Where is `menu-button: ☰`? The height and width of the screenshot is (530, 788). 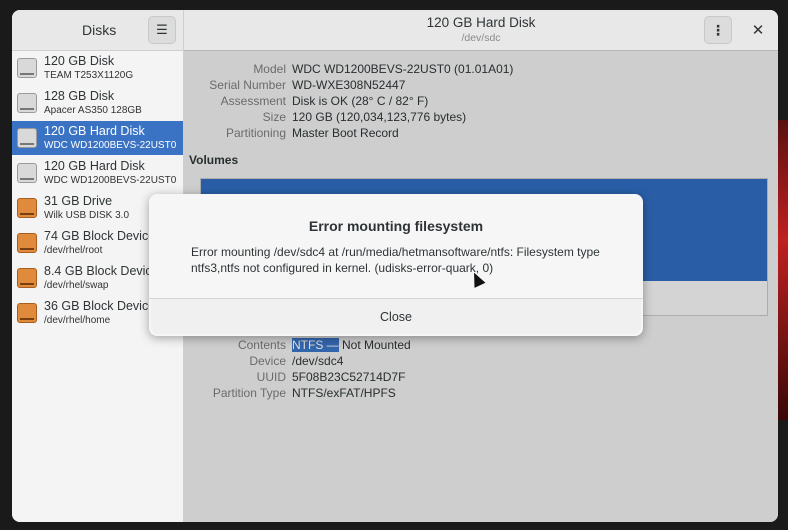
menu-button: ☰ is located at coordinates (162, 30).